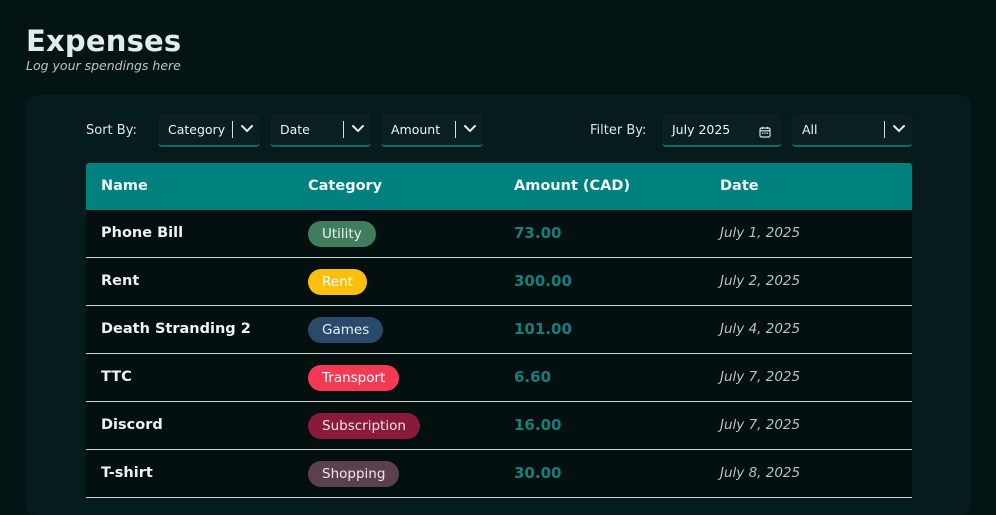 The height and width of the screenshot is (515, 996). What do you see at coordinates (543, 281) in the screenshot?
I see `expense-amount: 300.00` at bounding box center [543, 281].